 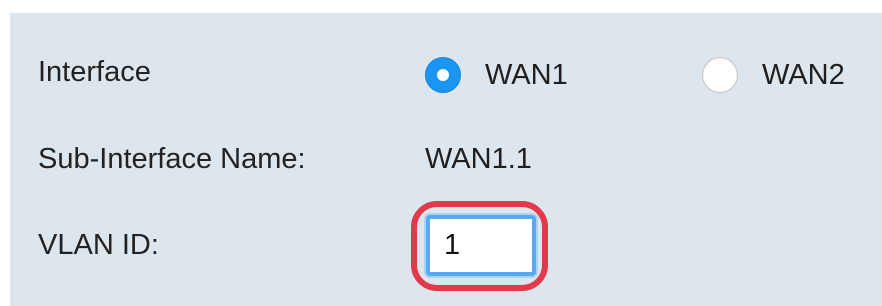 I want to click on radio-wan2-label: WAN2, so click(x=803, y=75).